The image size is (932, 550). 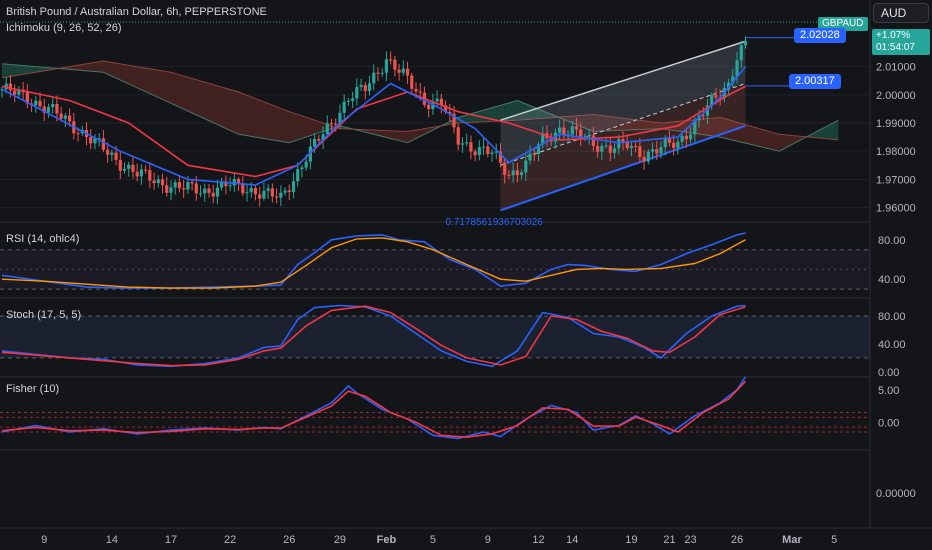 I want to click on price-tag-mid: 2.00317, so click(x=815, y=81).